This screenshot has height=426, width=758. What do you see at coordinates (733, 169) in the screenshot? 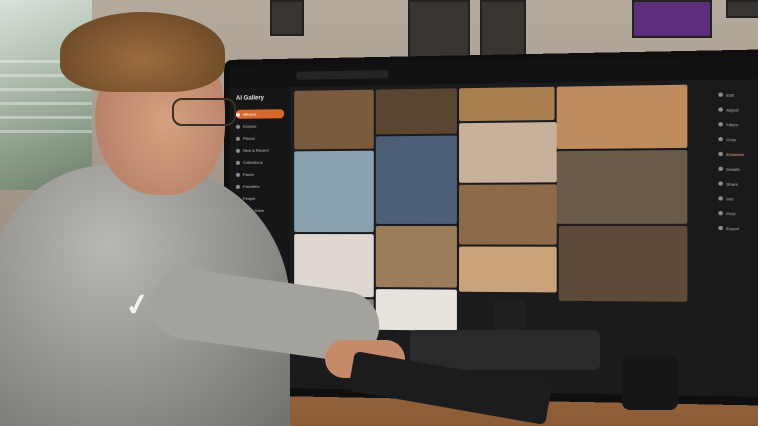
I see `panel-item-label: Details` at bounding box center [733, 169].